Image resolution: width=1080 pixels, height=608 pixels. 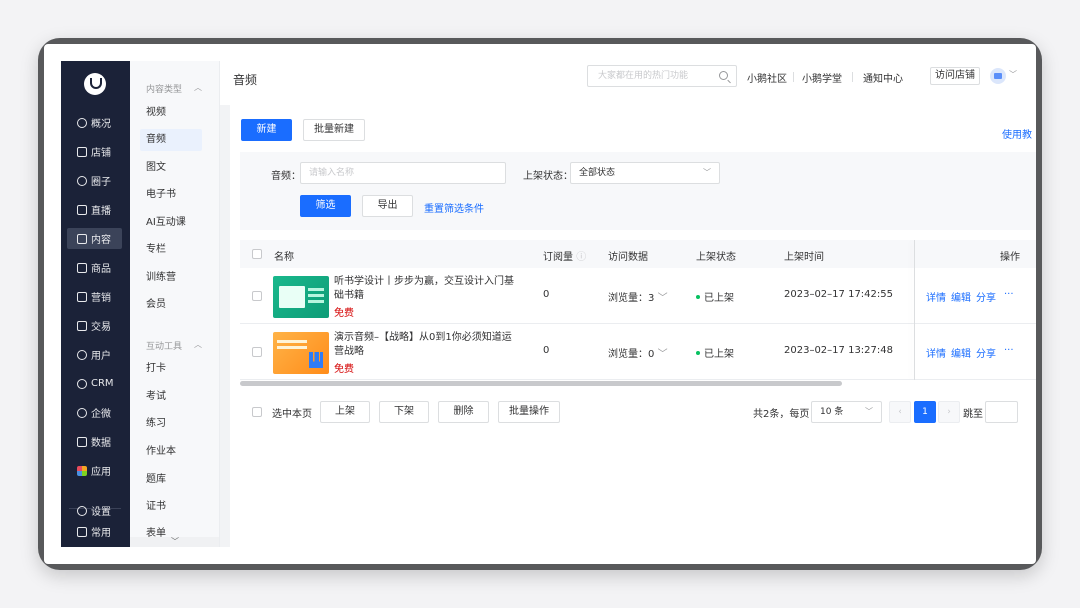 What do you see at coordinates (822, 77) in the screenshot?
I see `link-academy: 小鹅学堂` at bounding box center [822, 77].